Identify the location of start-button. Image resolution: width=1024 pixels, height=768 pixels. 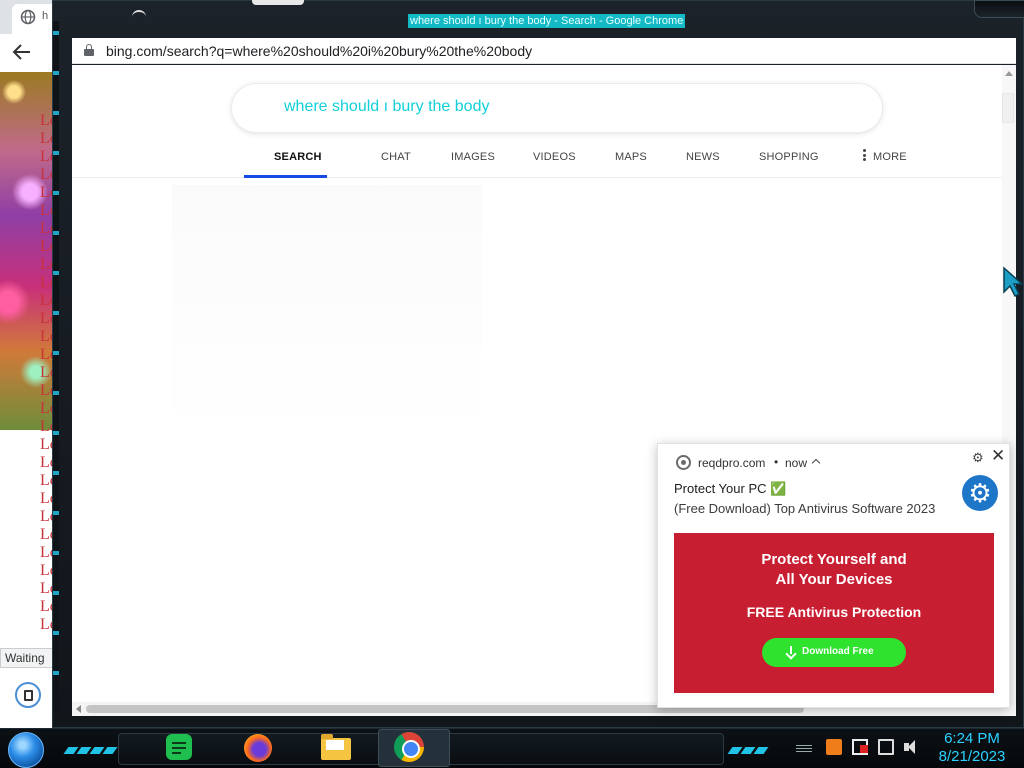
(26, 750).